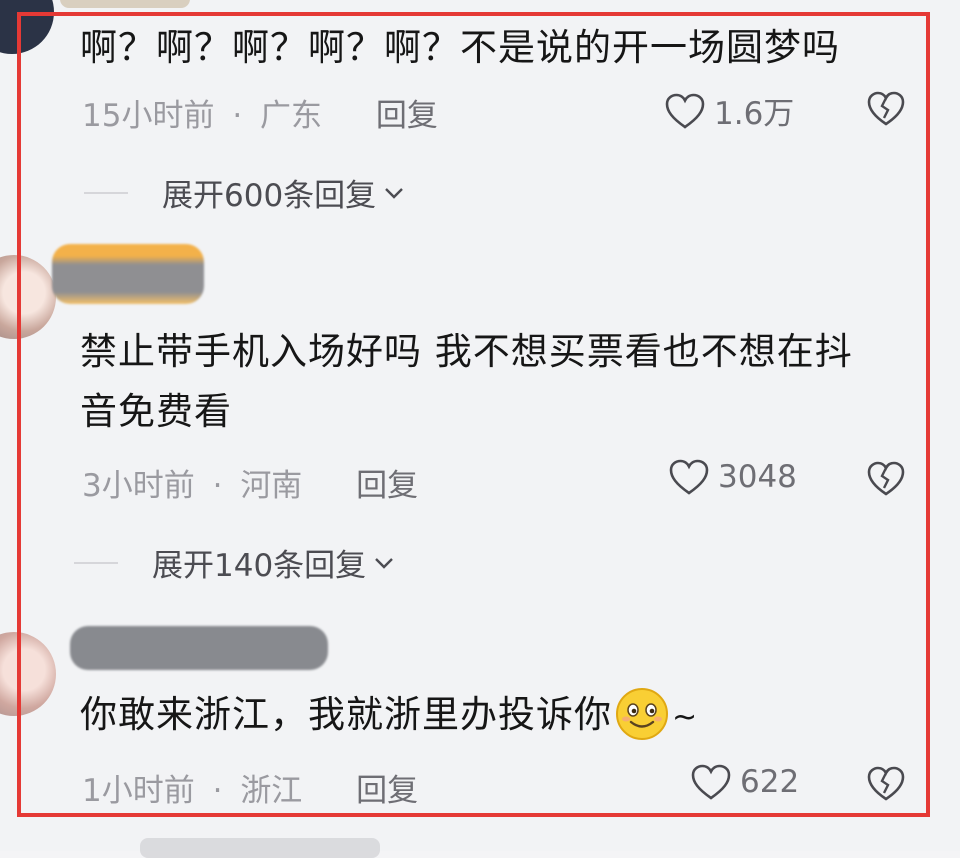 The width and height of the screenshot is (960, 858). What do you see at coordinates (138, 486) in the screenshot?
I see `comment-time: 3小时前` at bounding box center [138, 486].